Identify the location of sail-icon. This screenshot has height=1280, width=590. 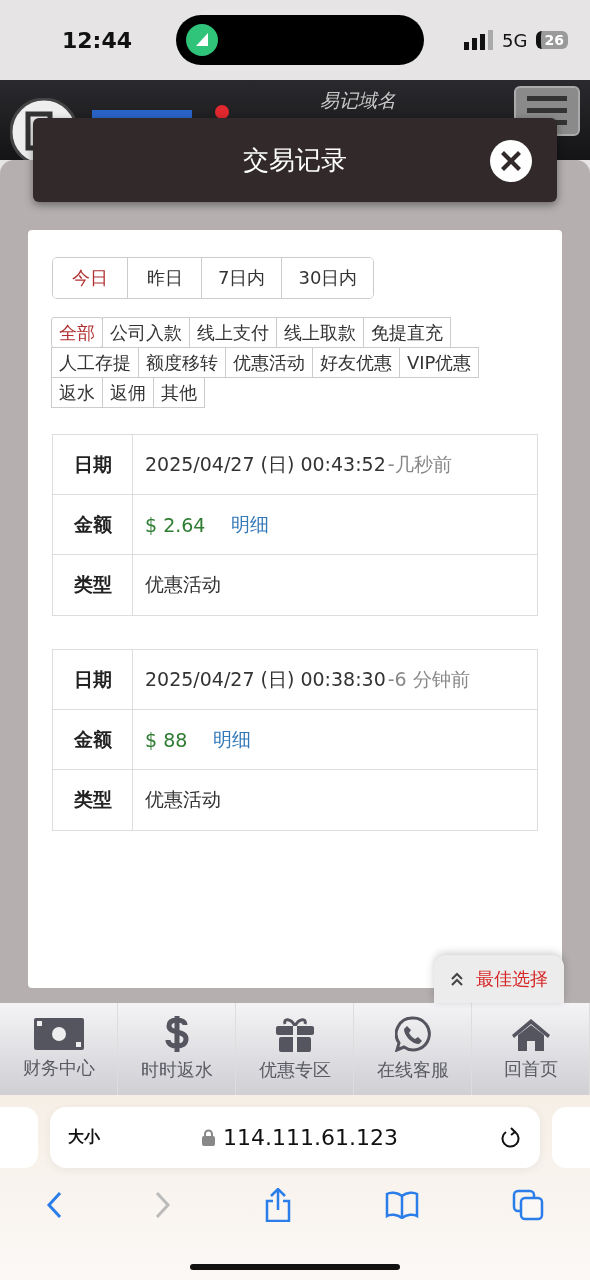
(202, 40).